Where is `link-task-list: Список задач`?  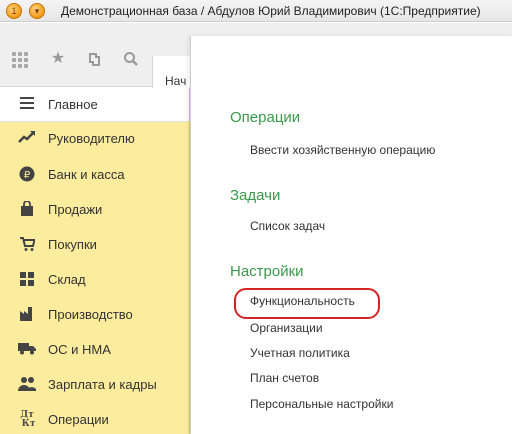
link-task-list: Список задач is located at coordinates (287, 226).